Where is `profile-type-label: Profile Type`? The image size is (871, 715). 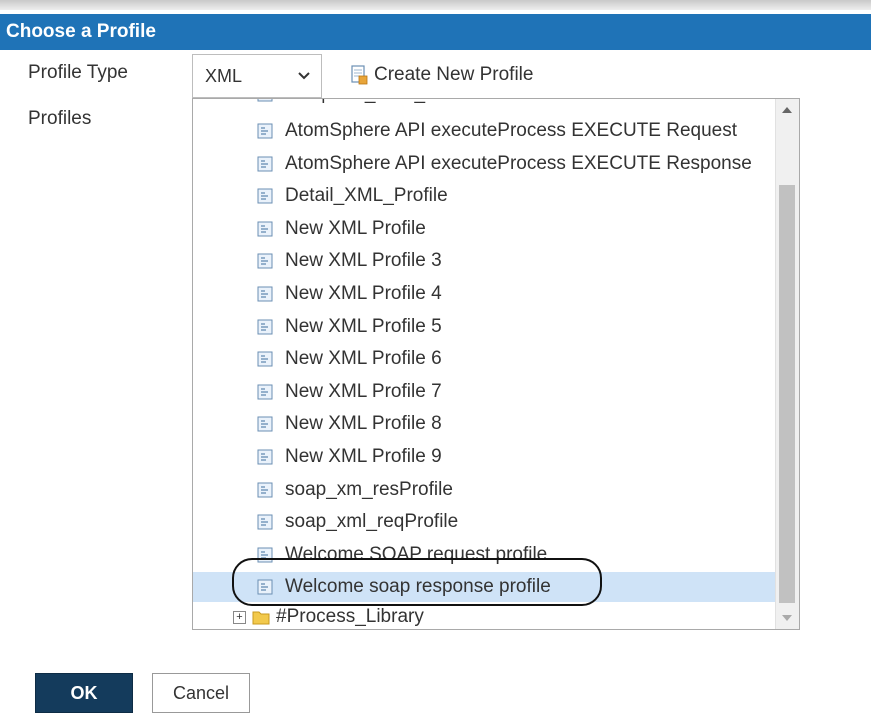 profile-type-label: Profile Type is located at coordinates (78, 72).